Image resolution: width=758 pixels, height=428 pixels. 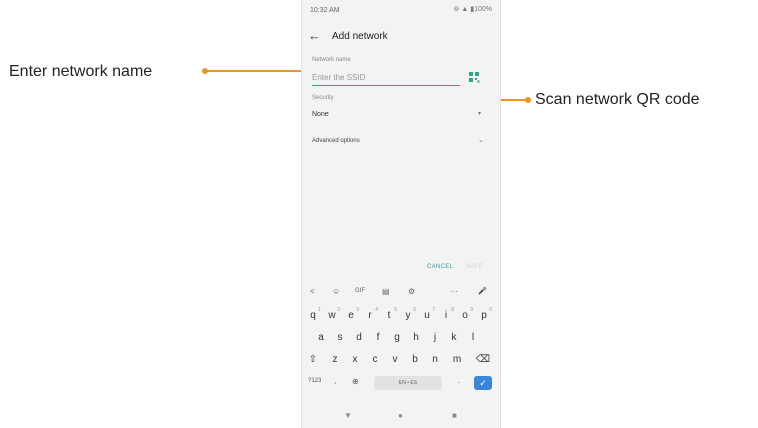 I want to click on settings-gear-icon: ⚙, so click(x=411, y=291).